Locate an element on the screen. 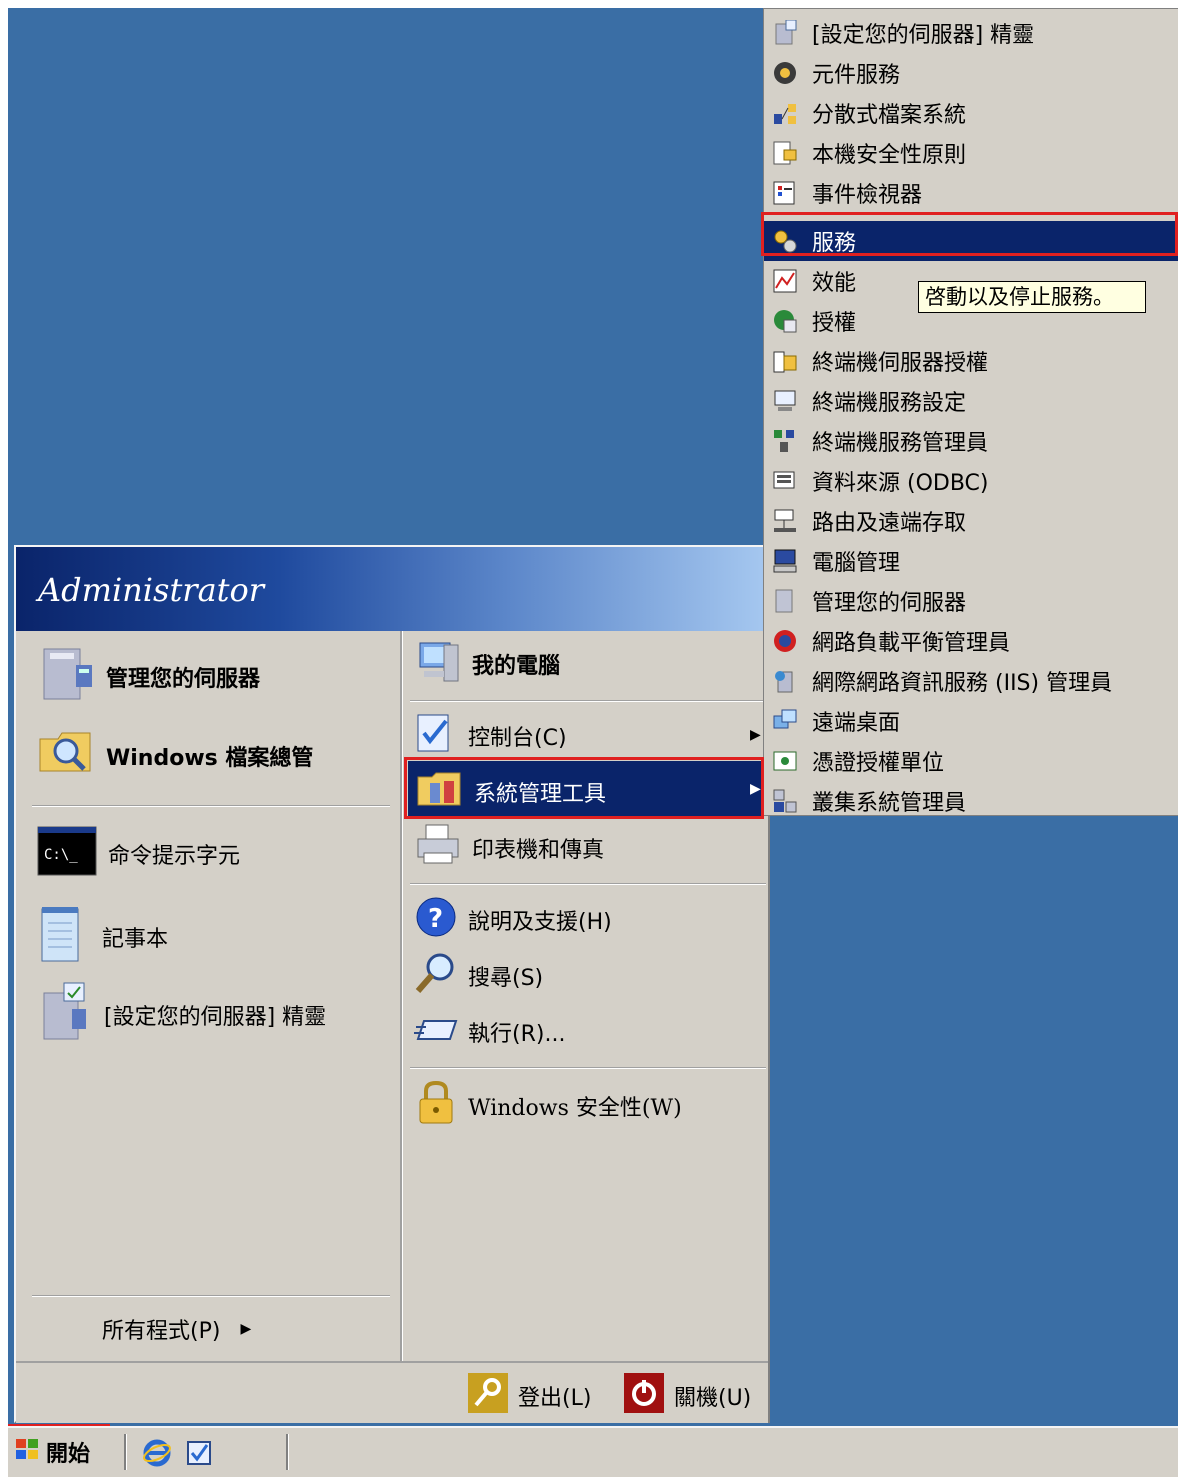 Image resolution: width=1178 pixels, height=1477 pixels. admin-tools-icon is located at coordinates (439, 792).